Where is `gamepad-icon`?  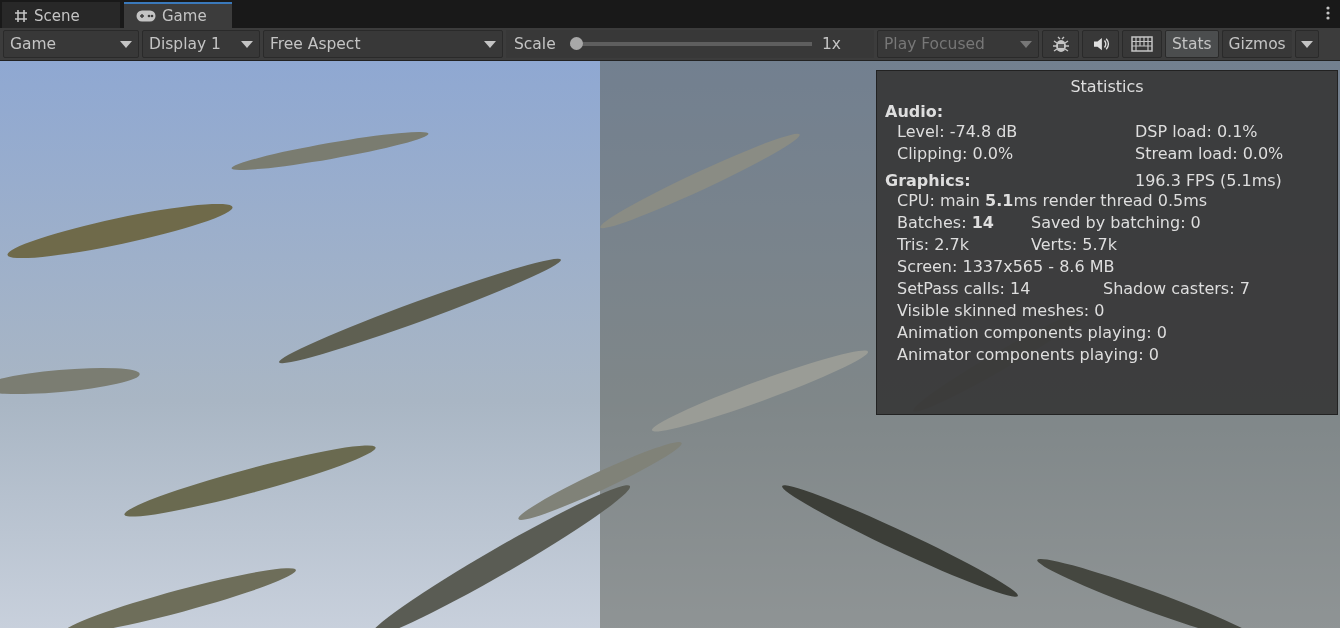 gamepad-icon is located at coordinates (146, 16).